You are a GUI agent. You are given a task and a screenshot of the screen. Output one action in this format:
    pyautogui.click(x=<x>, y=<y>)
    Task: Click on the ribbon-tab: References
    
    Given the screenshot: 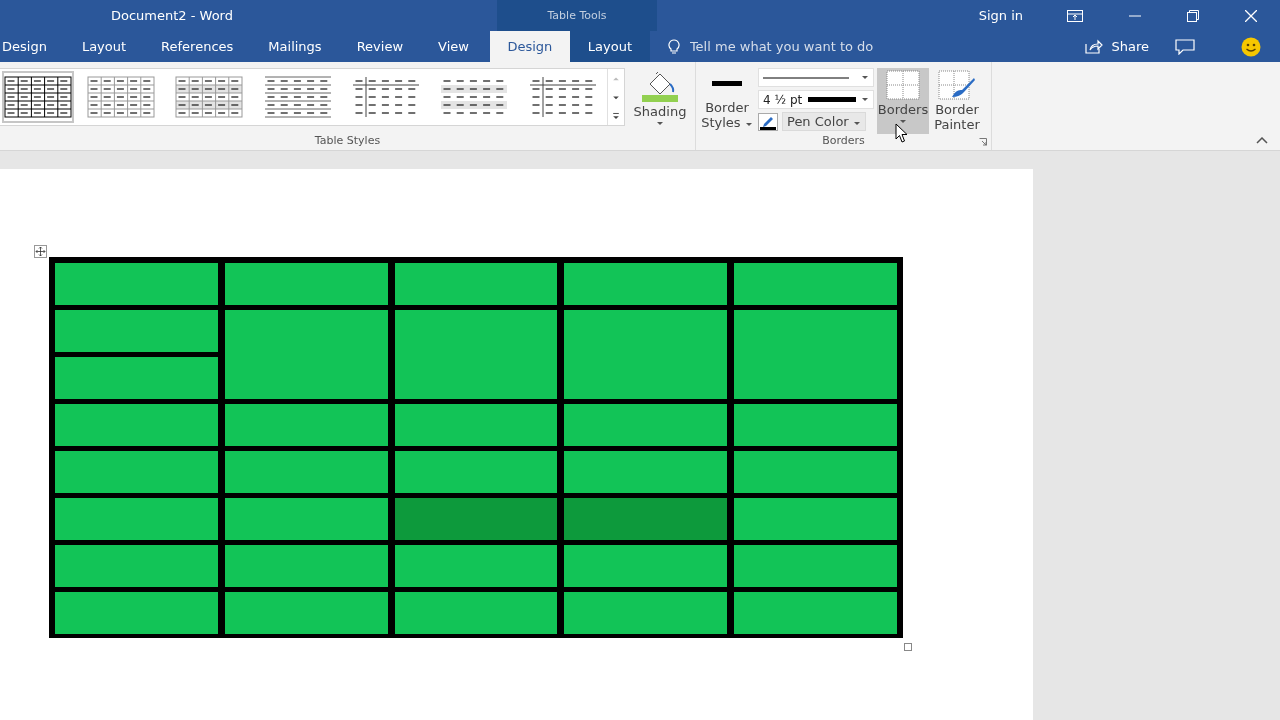 What is the action you would take?
    pyautogui.click(x=197, y=46)
    